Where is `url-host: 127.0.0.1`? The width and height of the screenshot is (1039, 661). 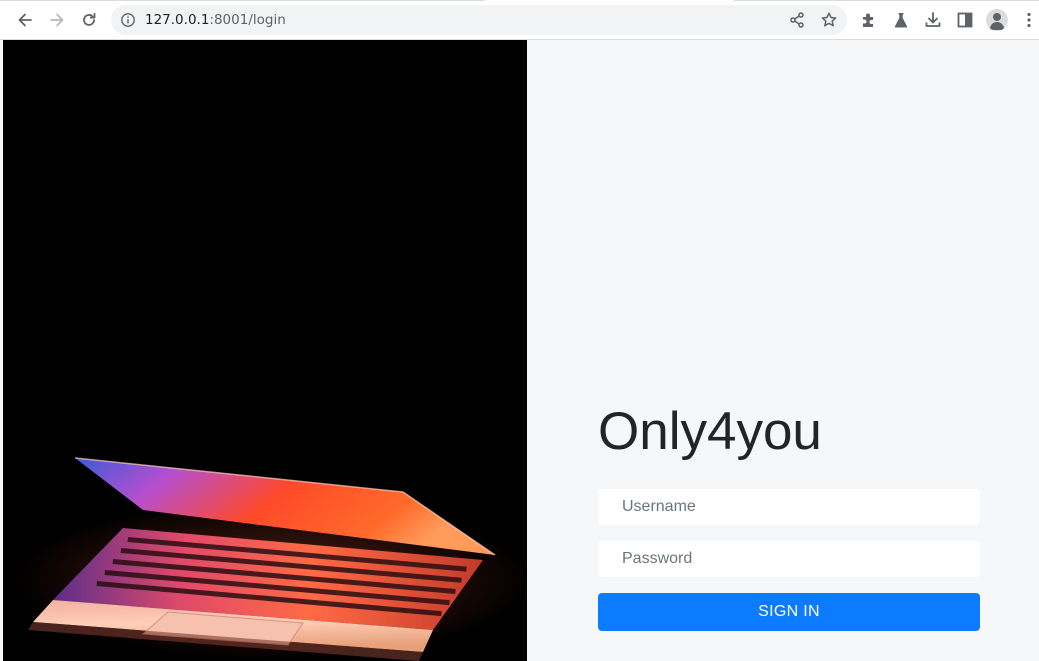 url-host: 127.0.0.1 is located at coordinates (177, 20).